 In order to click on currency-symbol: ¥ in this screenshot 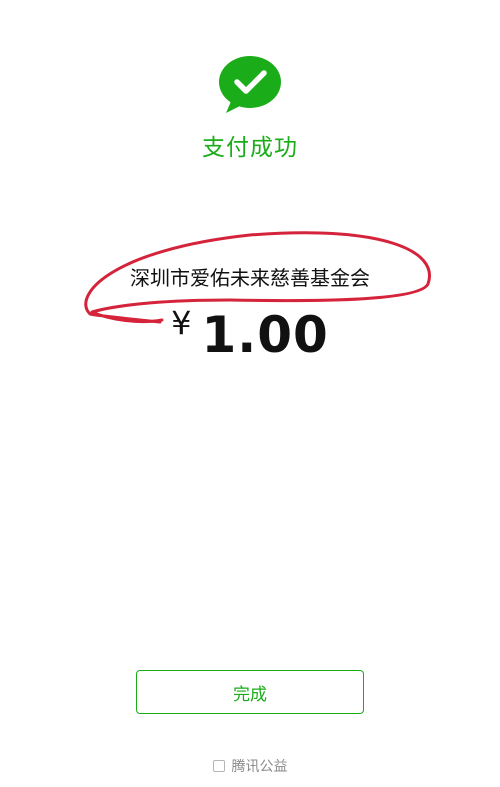, I will do `click(181, 323)`.